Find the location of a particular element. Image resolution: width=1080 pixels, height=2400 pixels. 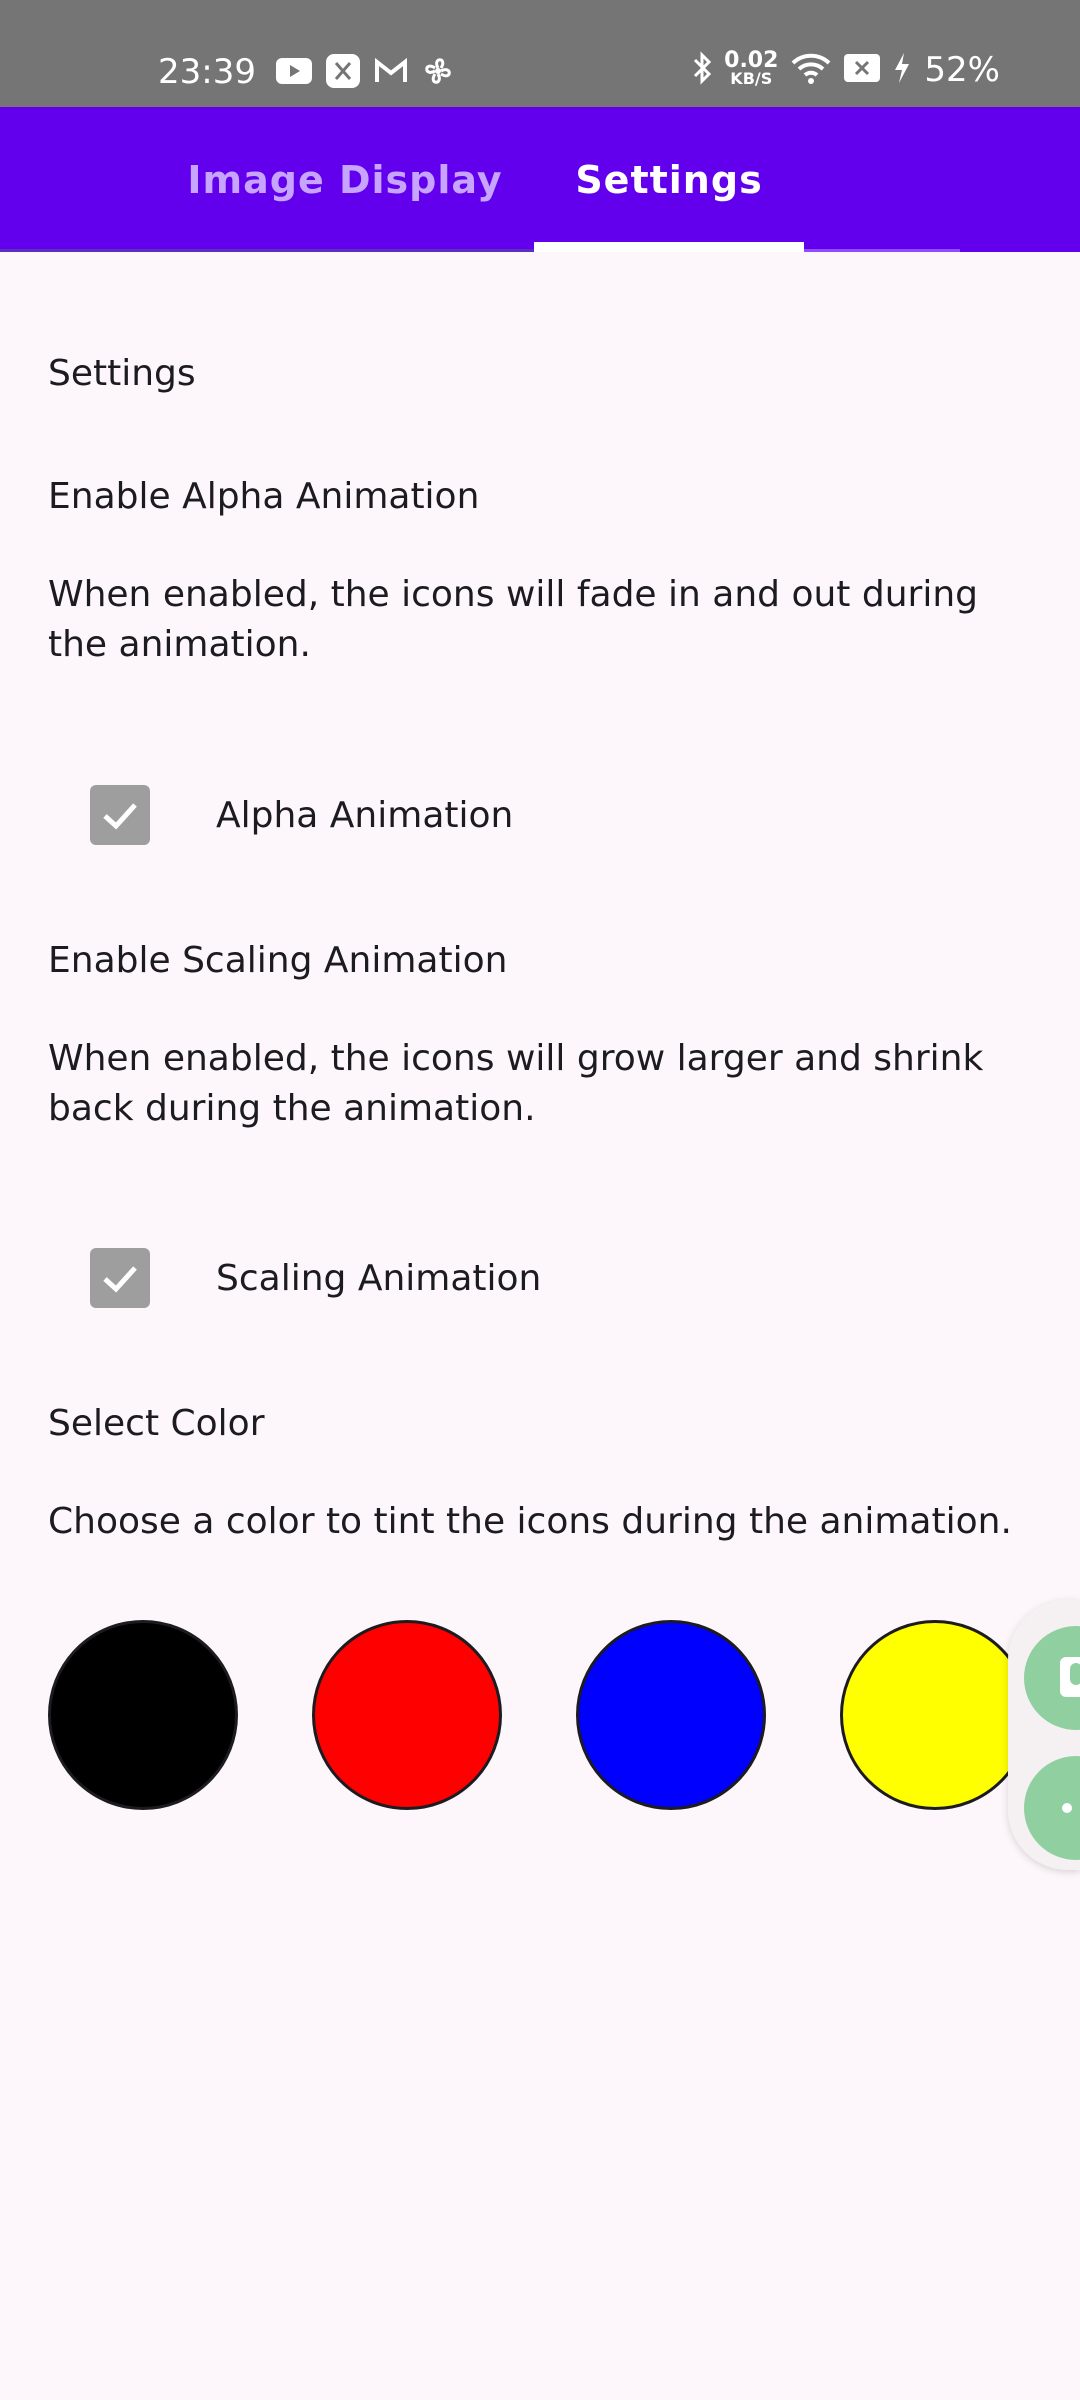

status-bar: 23:39 0.02 KB/S 52% is located at coordinates (540, 53).